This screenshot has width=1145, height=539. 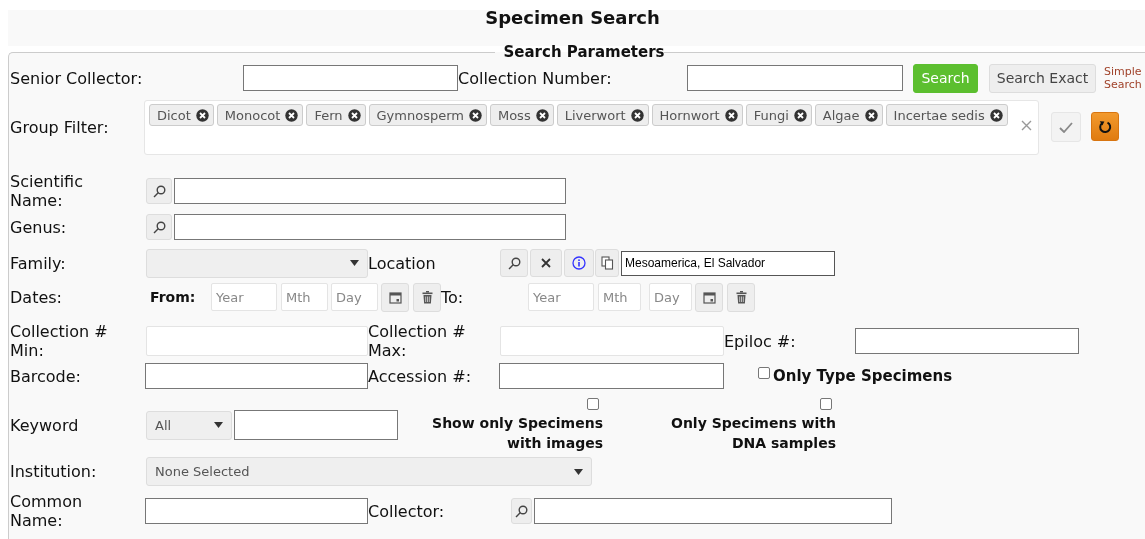 I want to click on field-label: Scientific Name:, so click(x=47, y=191).